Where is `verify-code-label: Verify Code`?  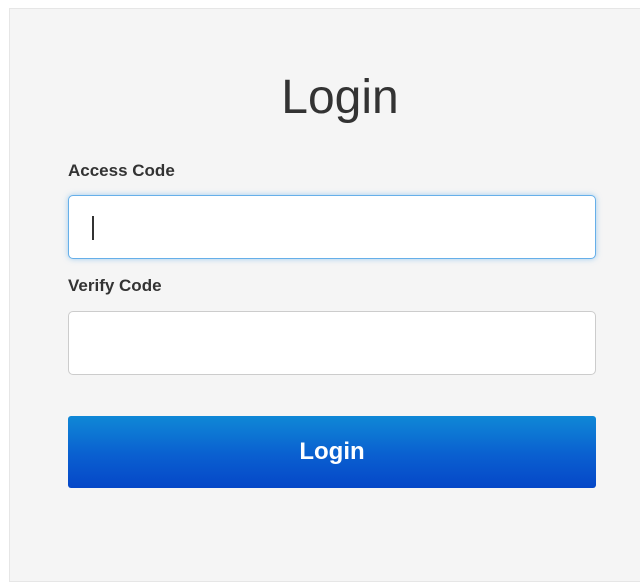 verify-code-label: Verify Code is located at coordinates (115, 285).